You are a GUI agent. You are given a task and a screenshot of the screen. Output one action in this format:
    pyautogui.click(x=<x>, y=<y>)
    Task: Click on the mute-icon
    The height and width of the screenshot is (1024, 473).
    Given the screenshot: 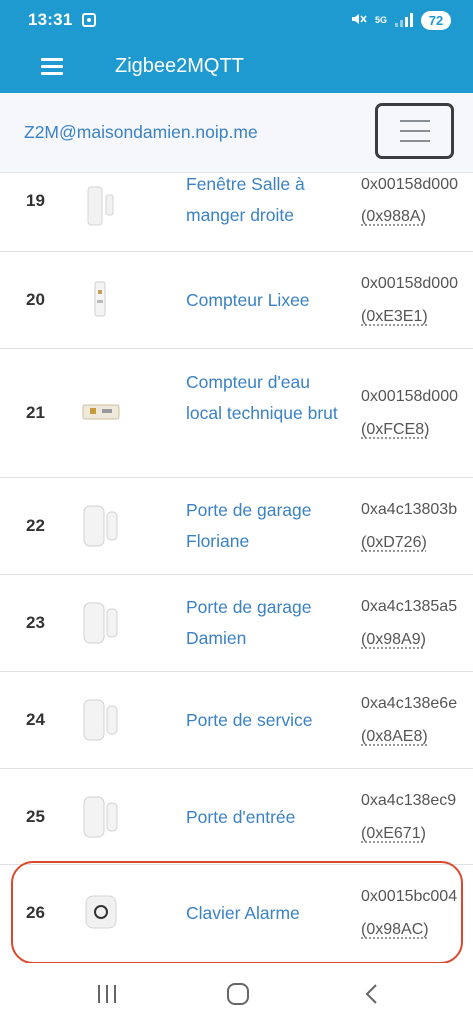 What is the action you would take?
    pyautogui.click(x=359, y=20)
    